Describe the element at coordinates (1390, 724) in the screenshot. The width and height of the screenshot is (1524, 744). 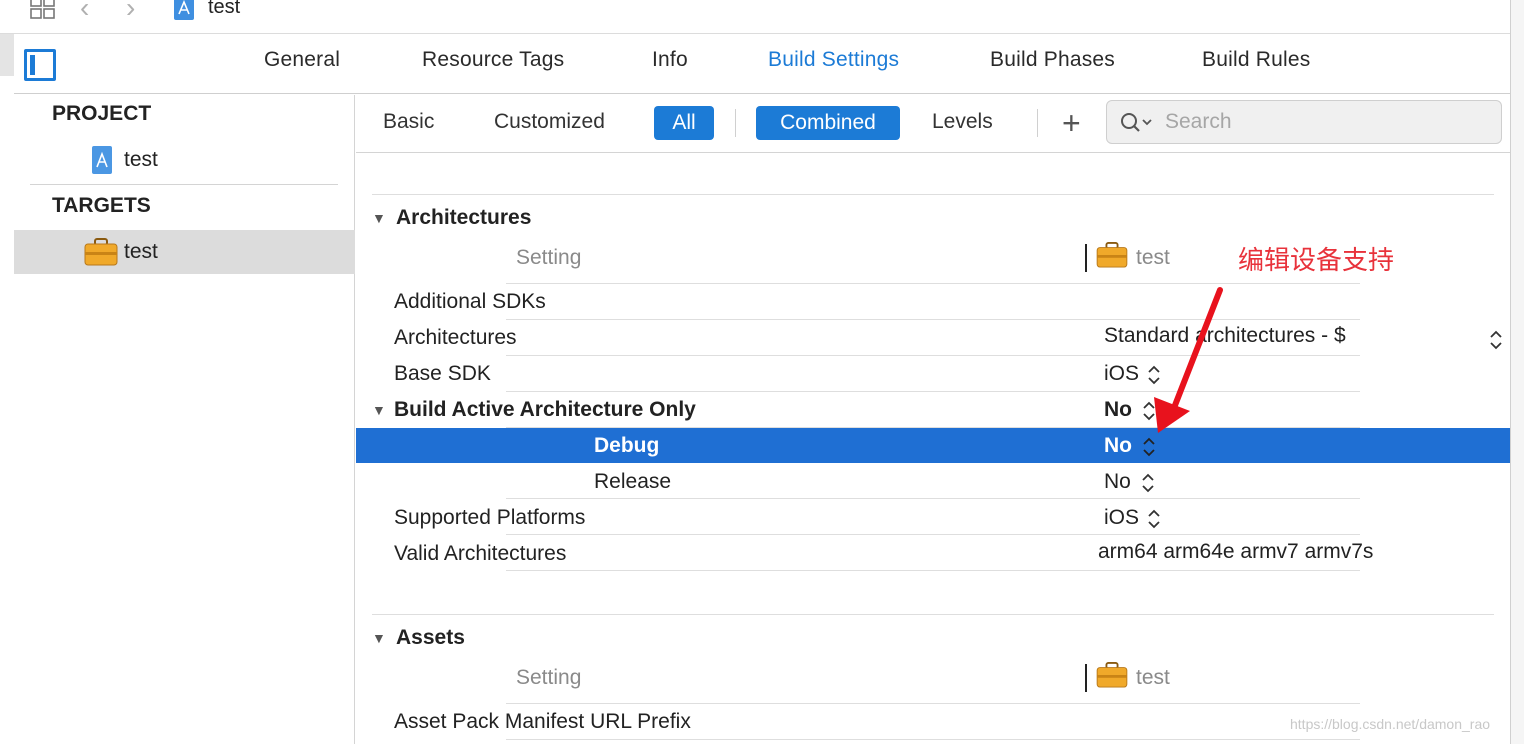
I see `watermark: https://blog.csdn.net/damon_rao` at that location.